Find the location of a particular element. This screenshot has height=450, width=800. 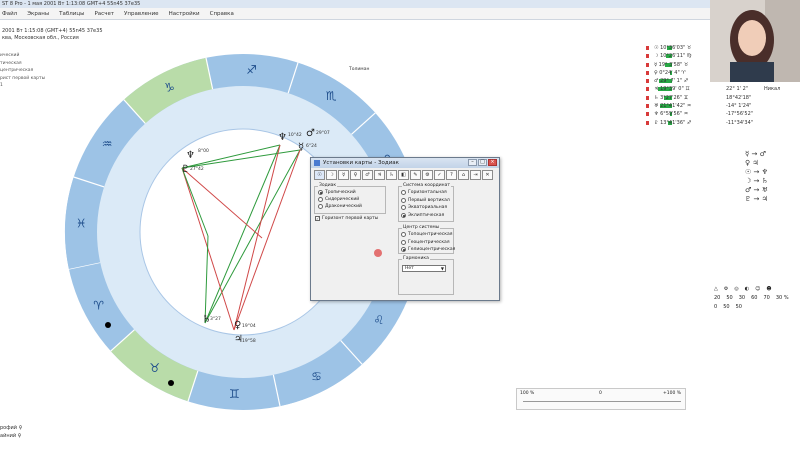

planet-row: ♄ 3°27'26" ♊ 18°42'18" is located at coordinates (715, 98).